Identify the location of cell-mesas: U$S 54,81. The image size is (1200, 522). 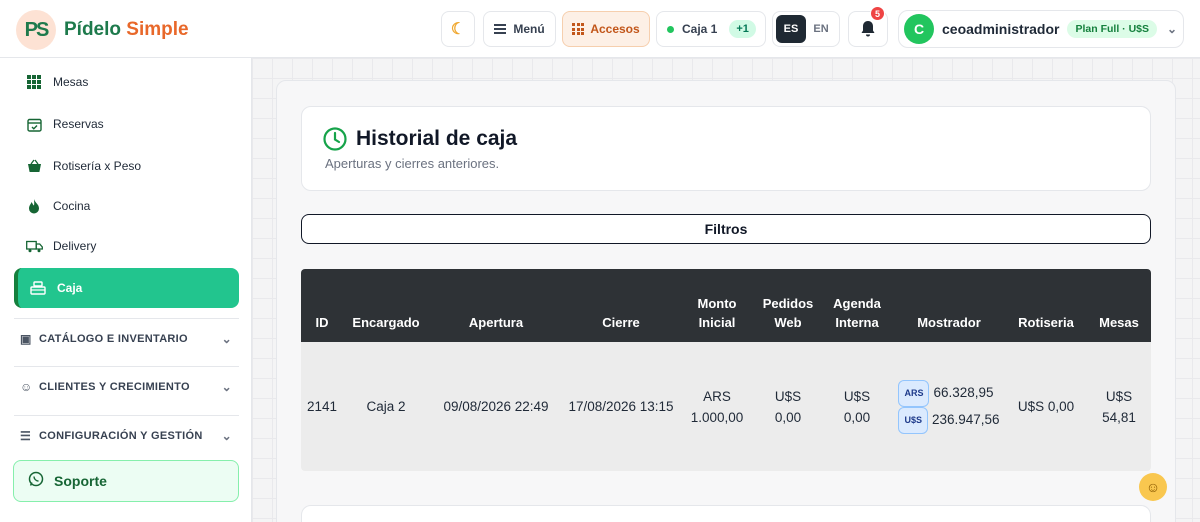
(1119, 406).